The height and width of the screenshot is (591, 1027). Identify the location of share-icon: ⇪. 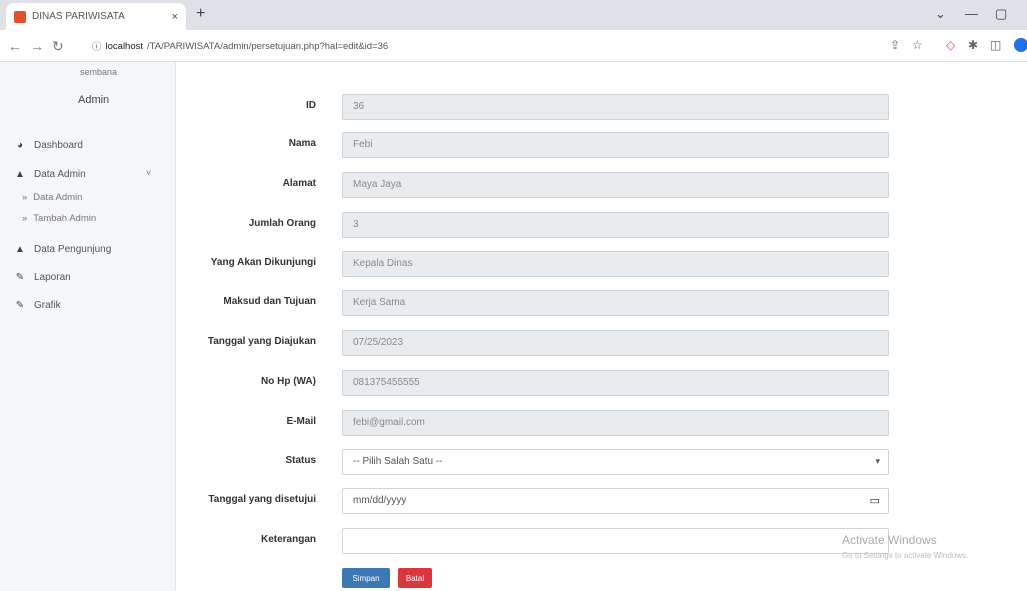
(895, 45).